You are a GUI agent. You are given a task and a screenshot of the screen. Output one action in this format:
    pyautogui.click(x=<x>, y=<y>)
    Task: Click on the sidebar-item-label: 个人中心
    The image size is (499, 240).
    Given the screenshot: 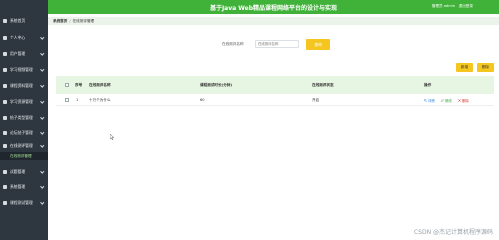 What is the action you would take?
    pyautogui.click(x=18, y=37)
    